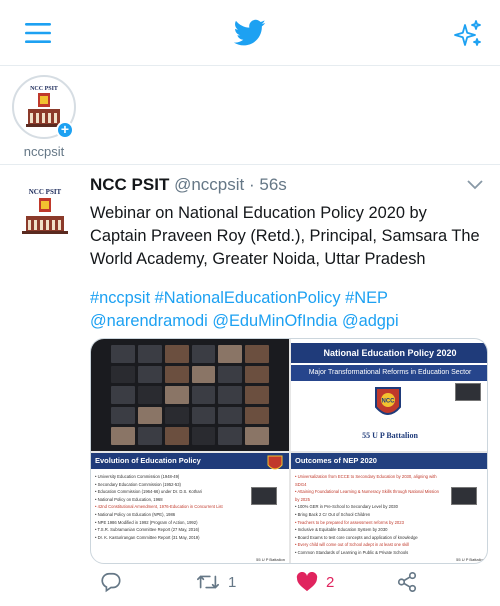 Image resolution: width=500 pixels, height=606 pixels. Describe the element at coordinates (209, 184) in the screenshot. I see `author-handle: @nccpsit` at that location.